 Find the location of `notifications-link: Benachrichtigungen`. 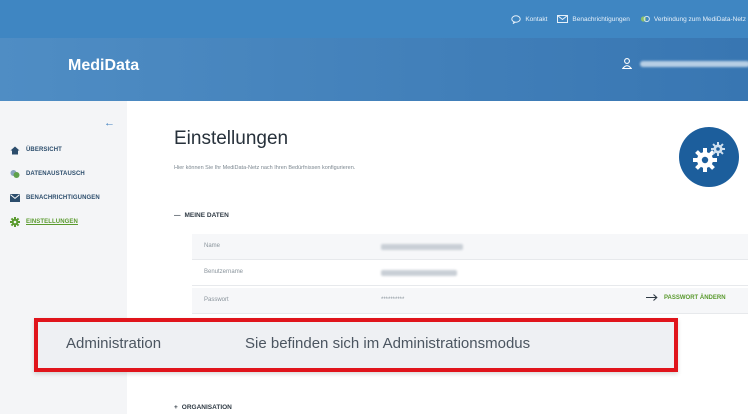

notifications-link: Benachrichtigungen is located at coordinates (593, 19).